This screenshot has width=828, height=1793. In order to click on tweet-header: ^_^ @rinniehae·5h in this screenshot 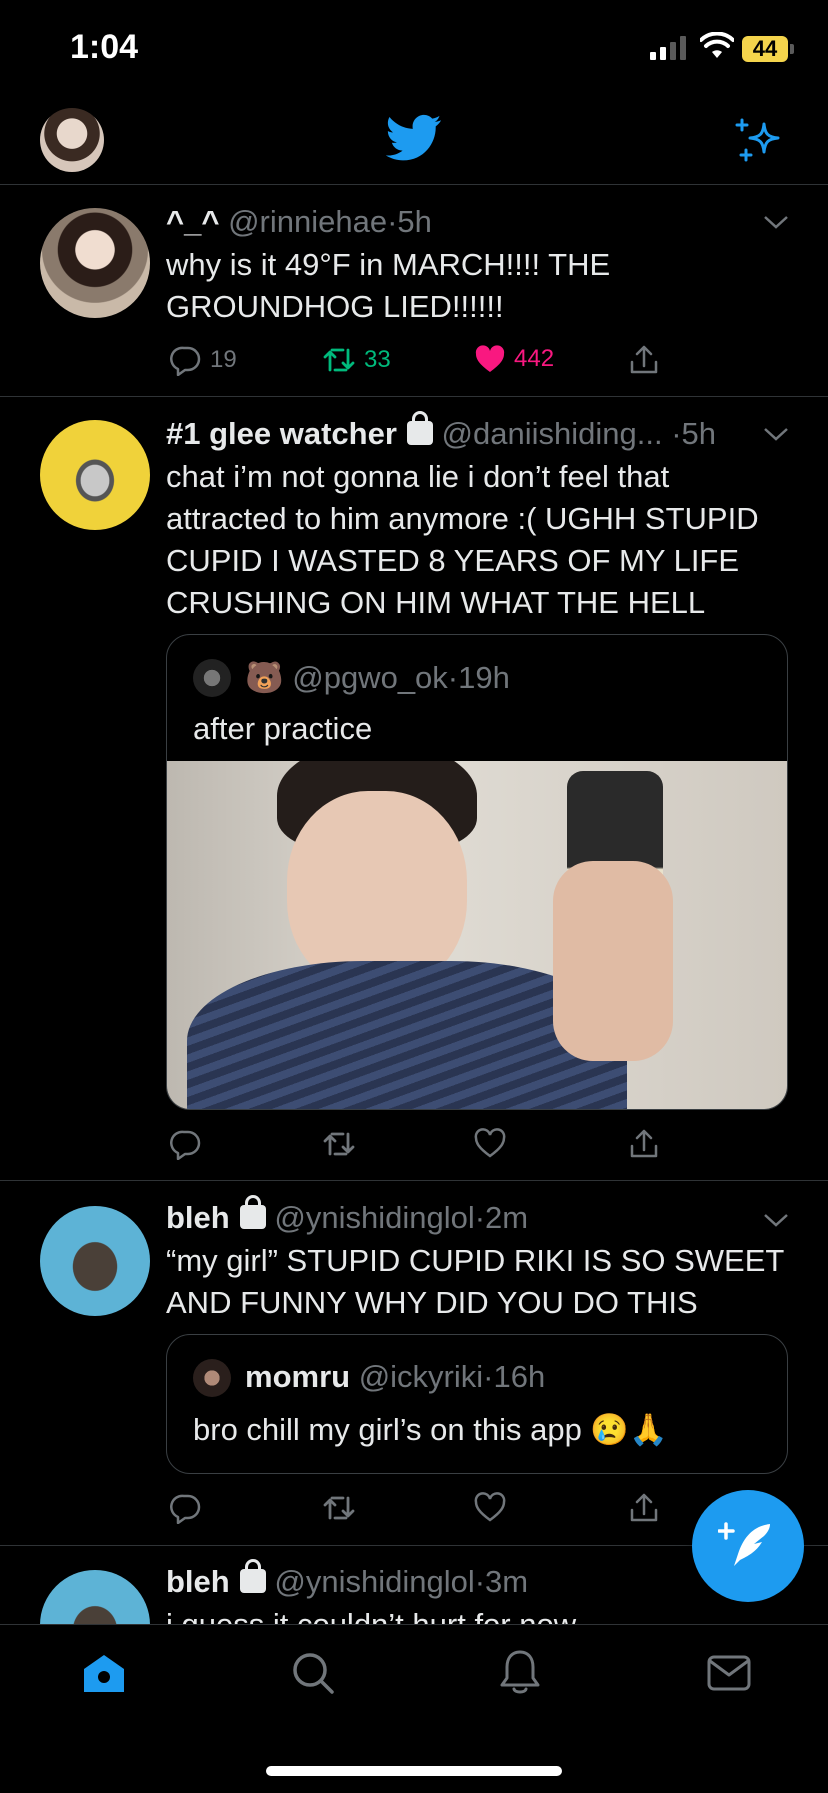, I will do `click(299, 222)`.